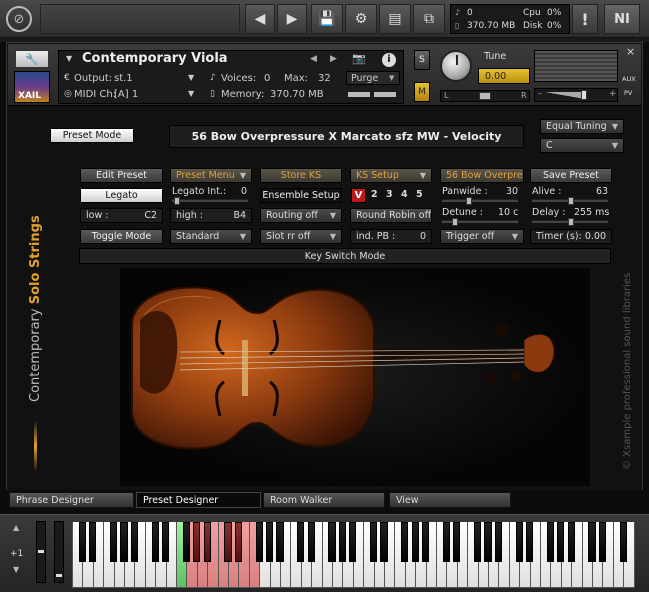 This screenshot has width=649, height=592. I want to click on gear-icon: ⚙, so click(361, 19).